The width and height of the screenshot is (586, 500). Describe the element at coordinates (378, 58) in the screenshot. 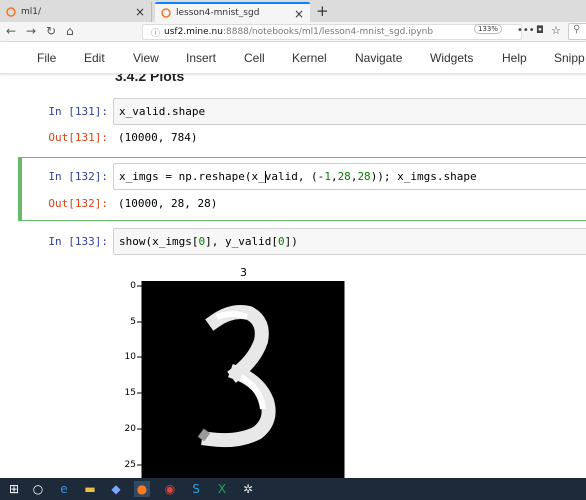

I see `menu-navigate: Navigate` at that location.